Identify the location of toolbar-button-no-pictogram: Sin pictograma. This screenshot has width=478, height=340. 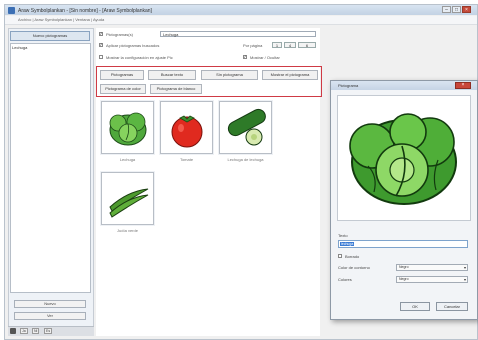
(229, 75).